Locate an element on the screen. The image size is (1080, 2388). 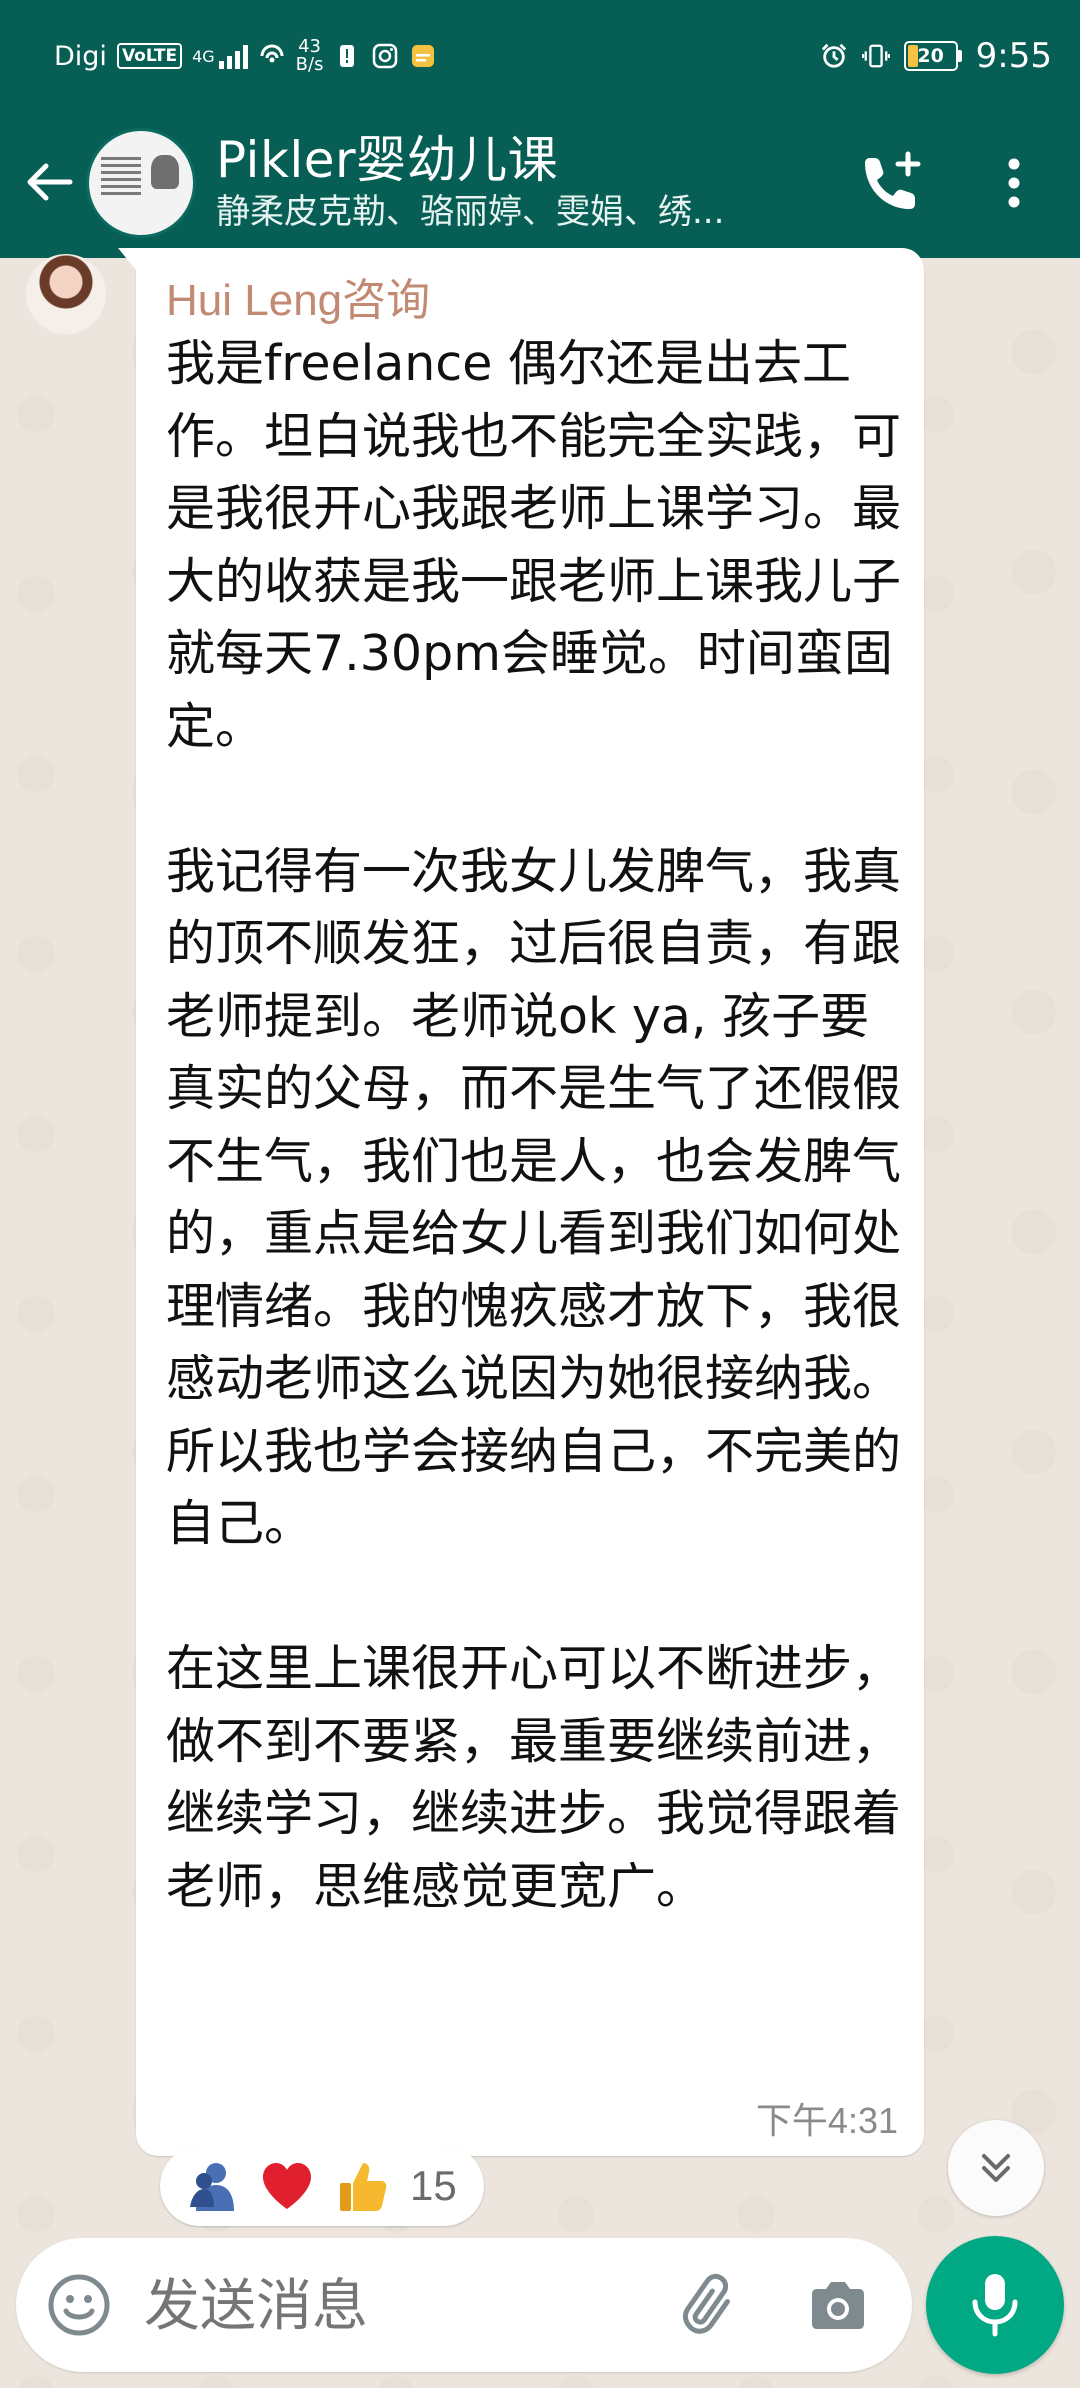
battery-level: 20 is located at coordinates (930, 56).